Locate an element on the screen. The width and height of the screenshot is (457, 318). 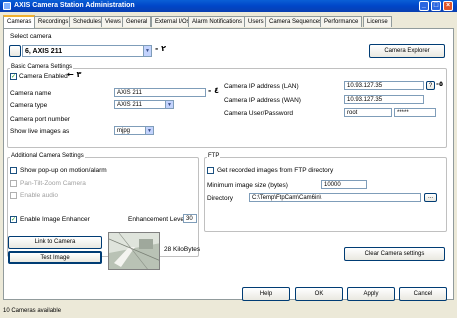
show-images-select: mjpg ▼ is located at coordinates (134, 130).